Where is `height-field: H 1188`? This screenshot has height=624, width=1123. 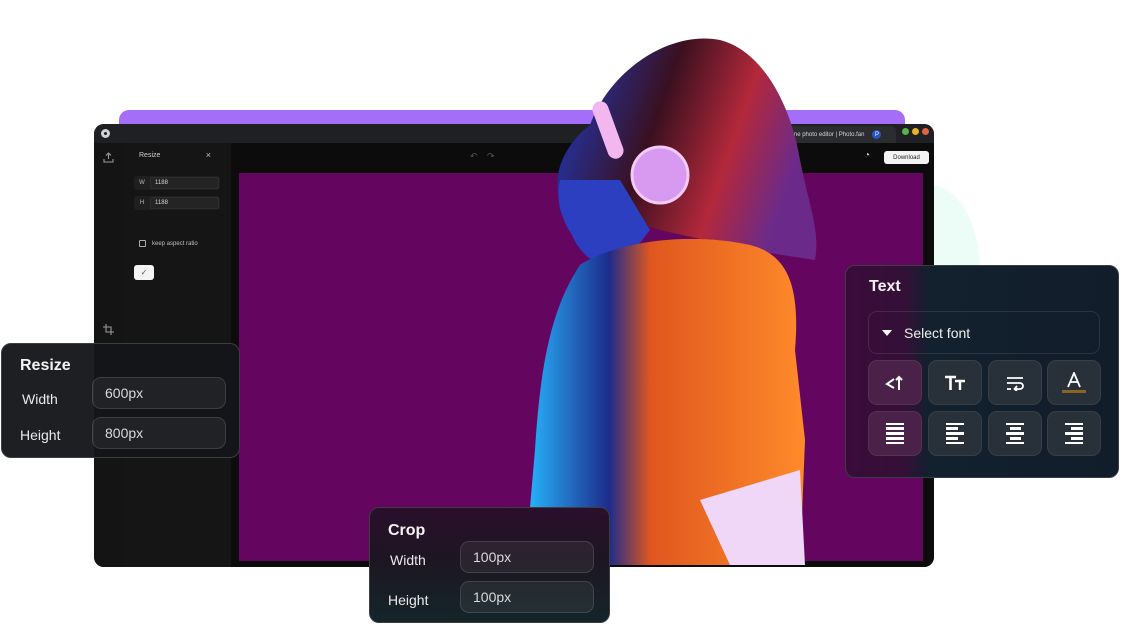
height-field: H 1188 is located at coordinates (177, 203).